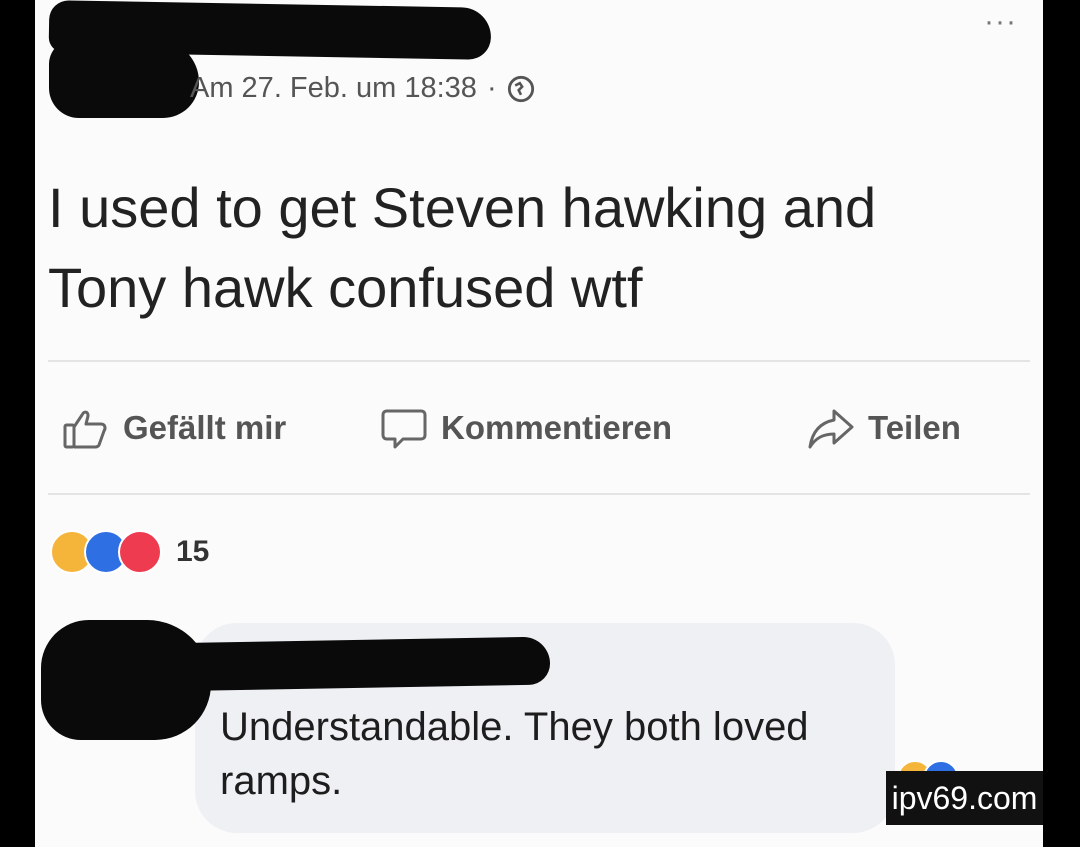  I want to click on speech-bubble-icon, so click(404, 429).